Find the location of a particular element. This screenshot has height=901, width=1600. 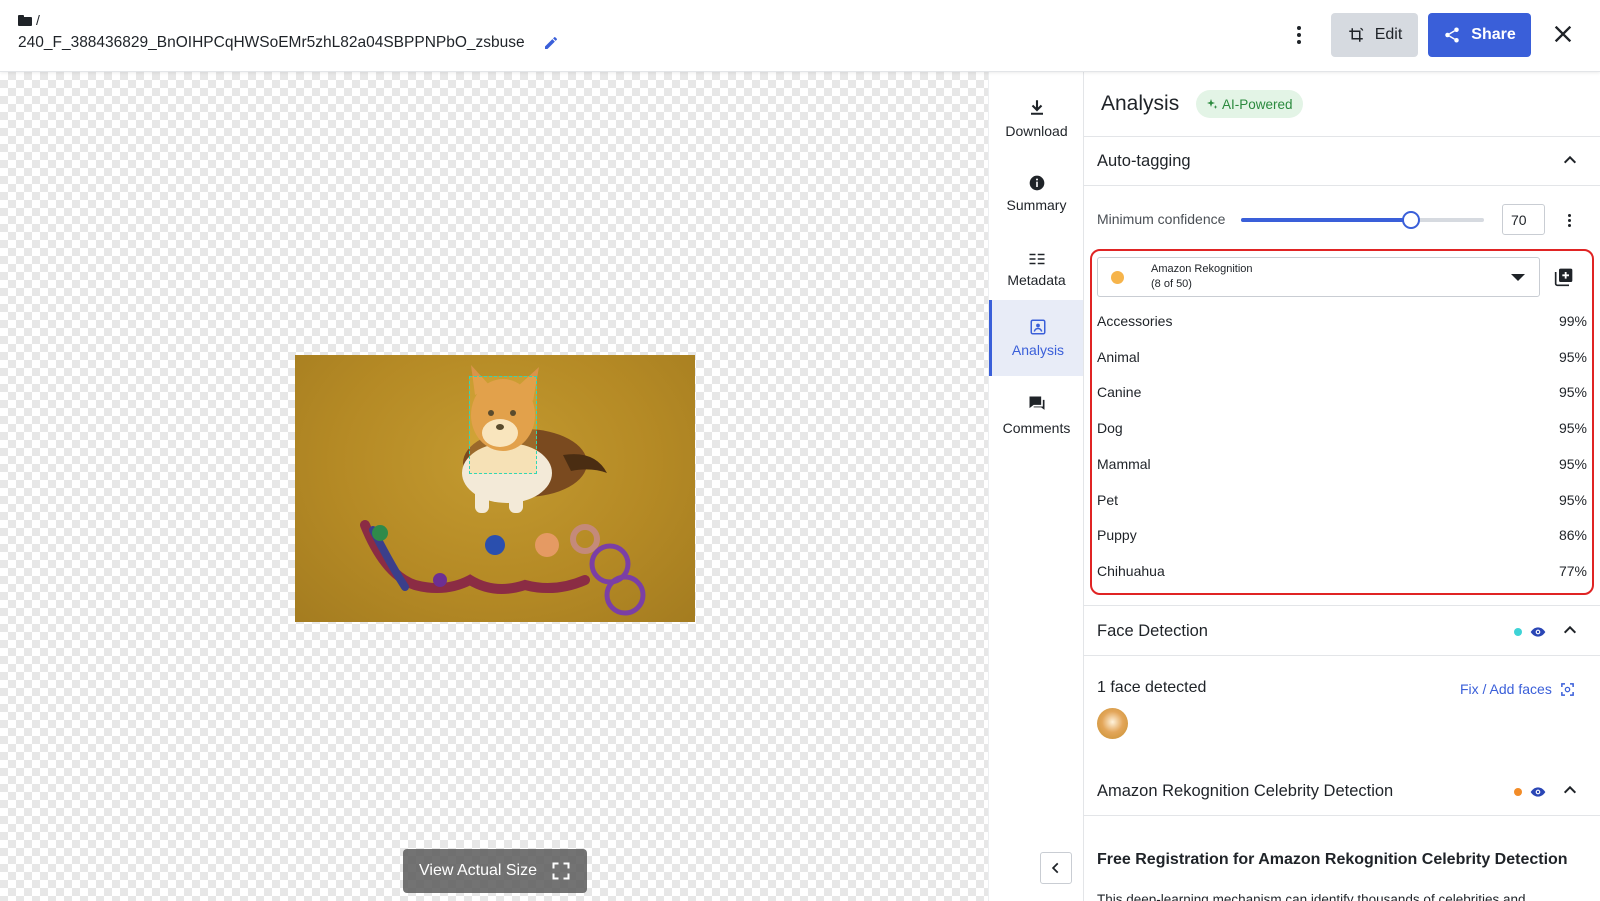

fix-add-faces-link: Fix / Add faces is located at coordinates (1517, 689).